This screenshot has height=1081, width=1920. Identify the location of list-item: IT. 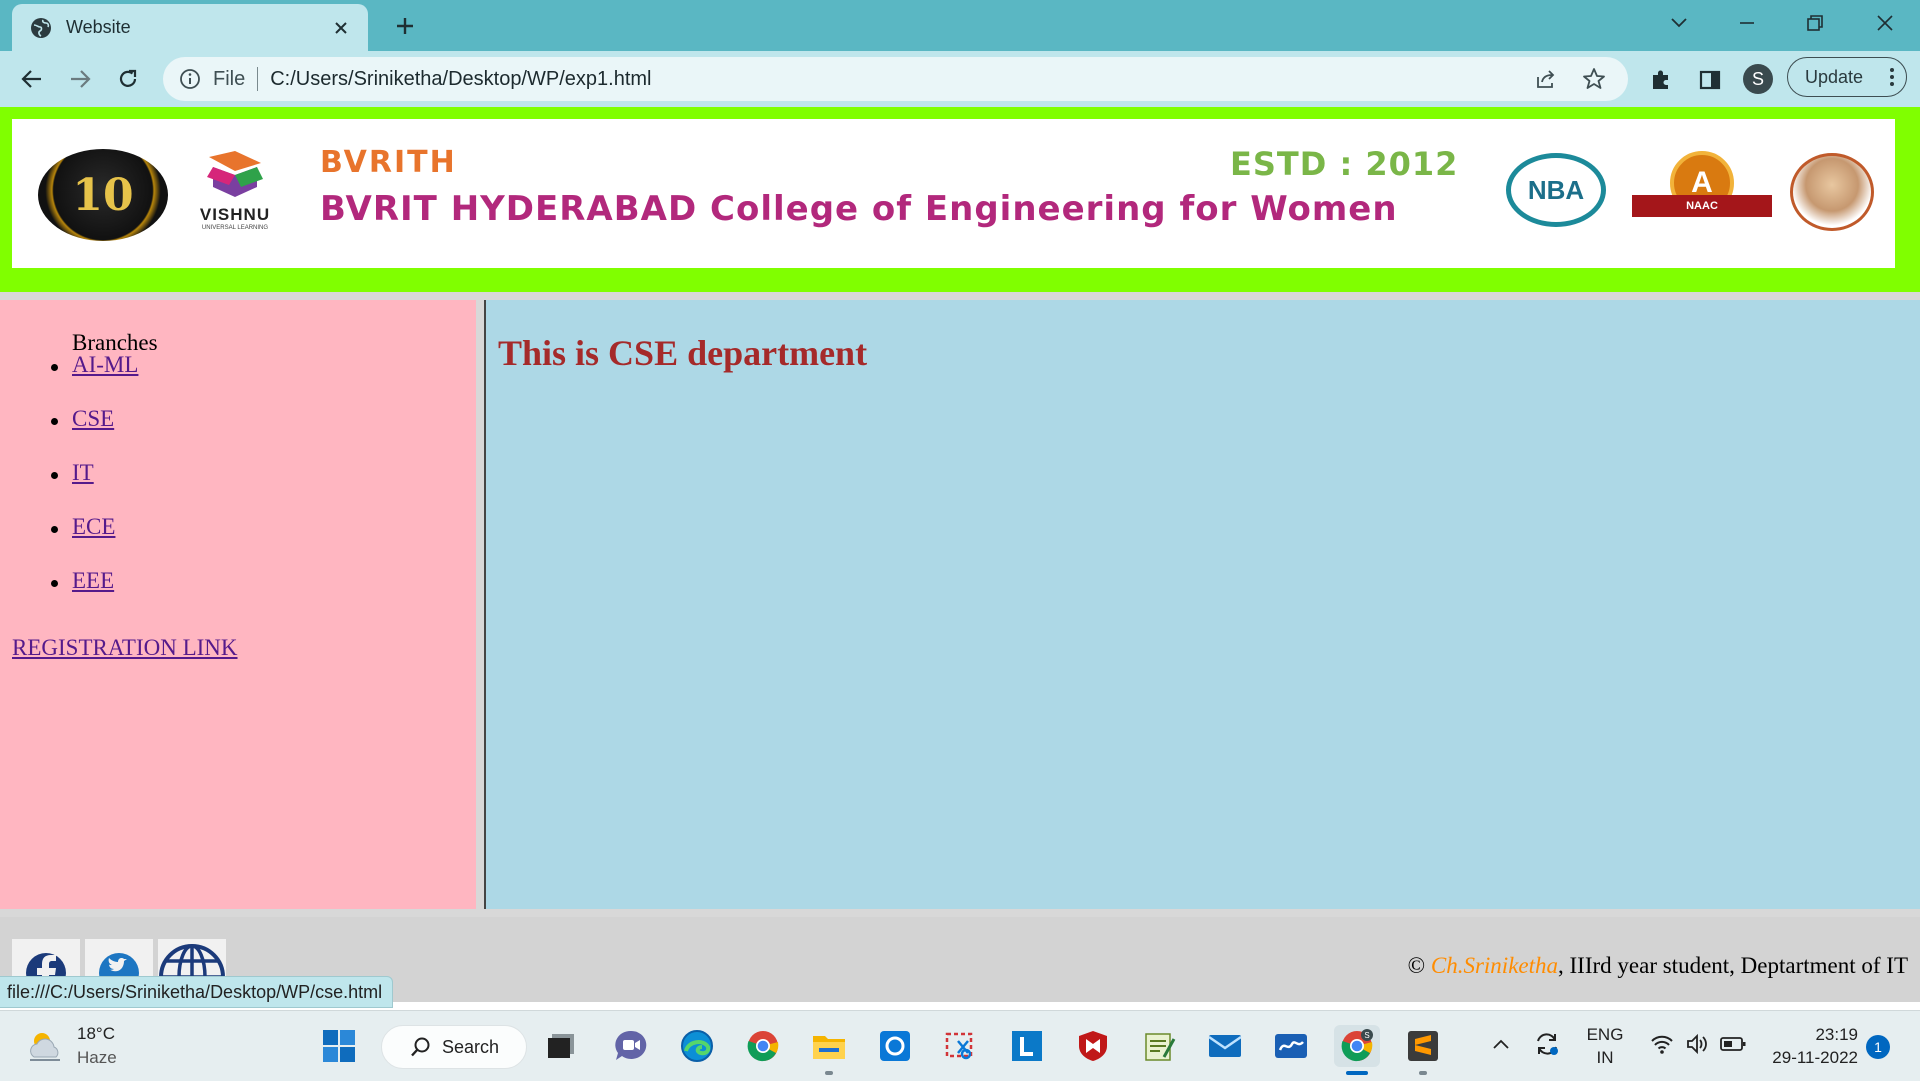
(94, 487).